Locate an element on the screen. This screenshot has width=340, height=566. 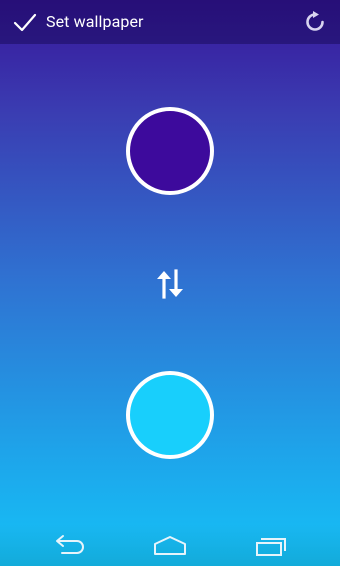
home-icon is located at coordinates (170, 545).